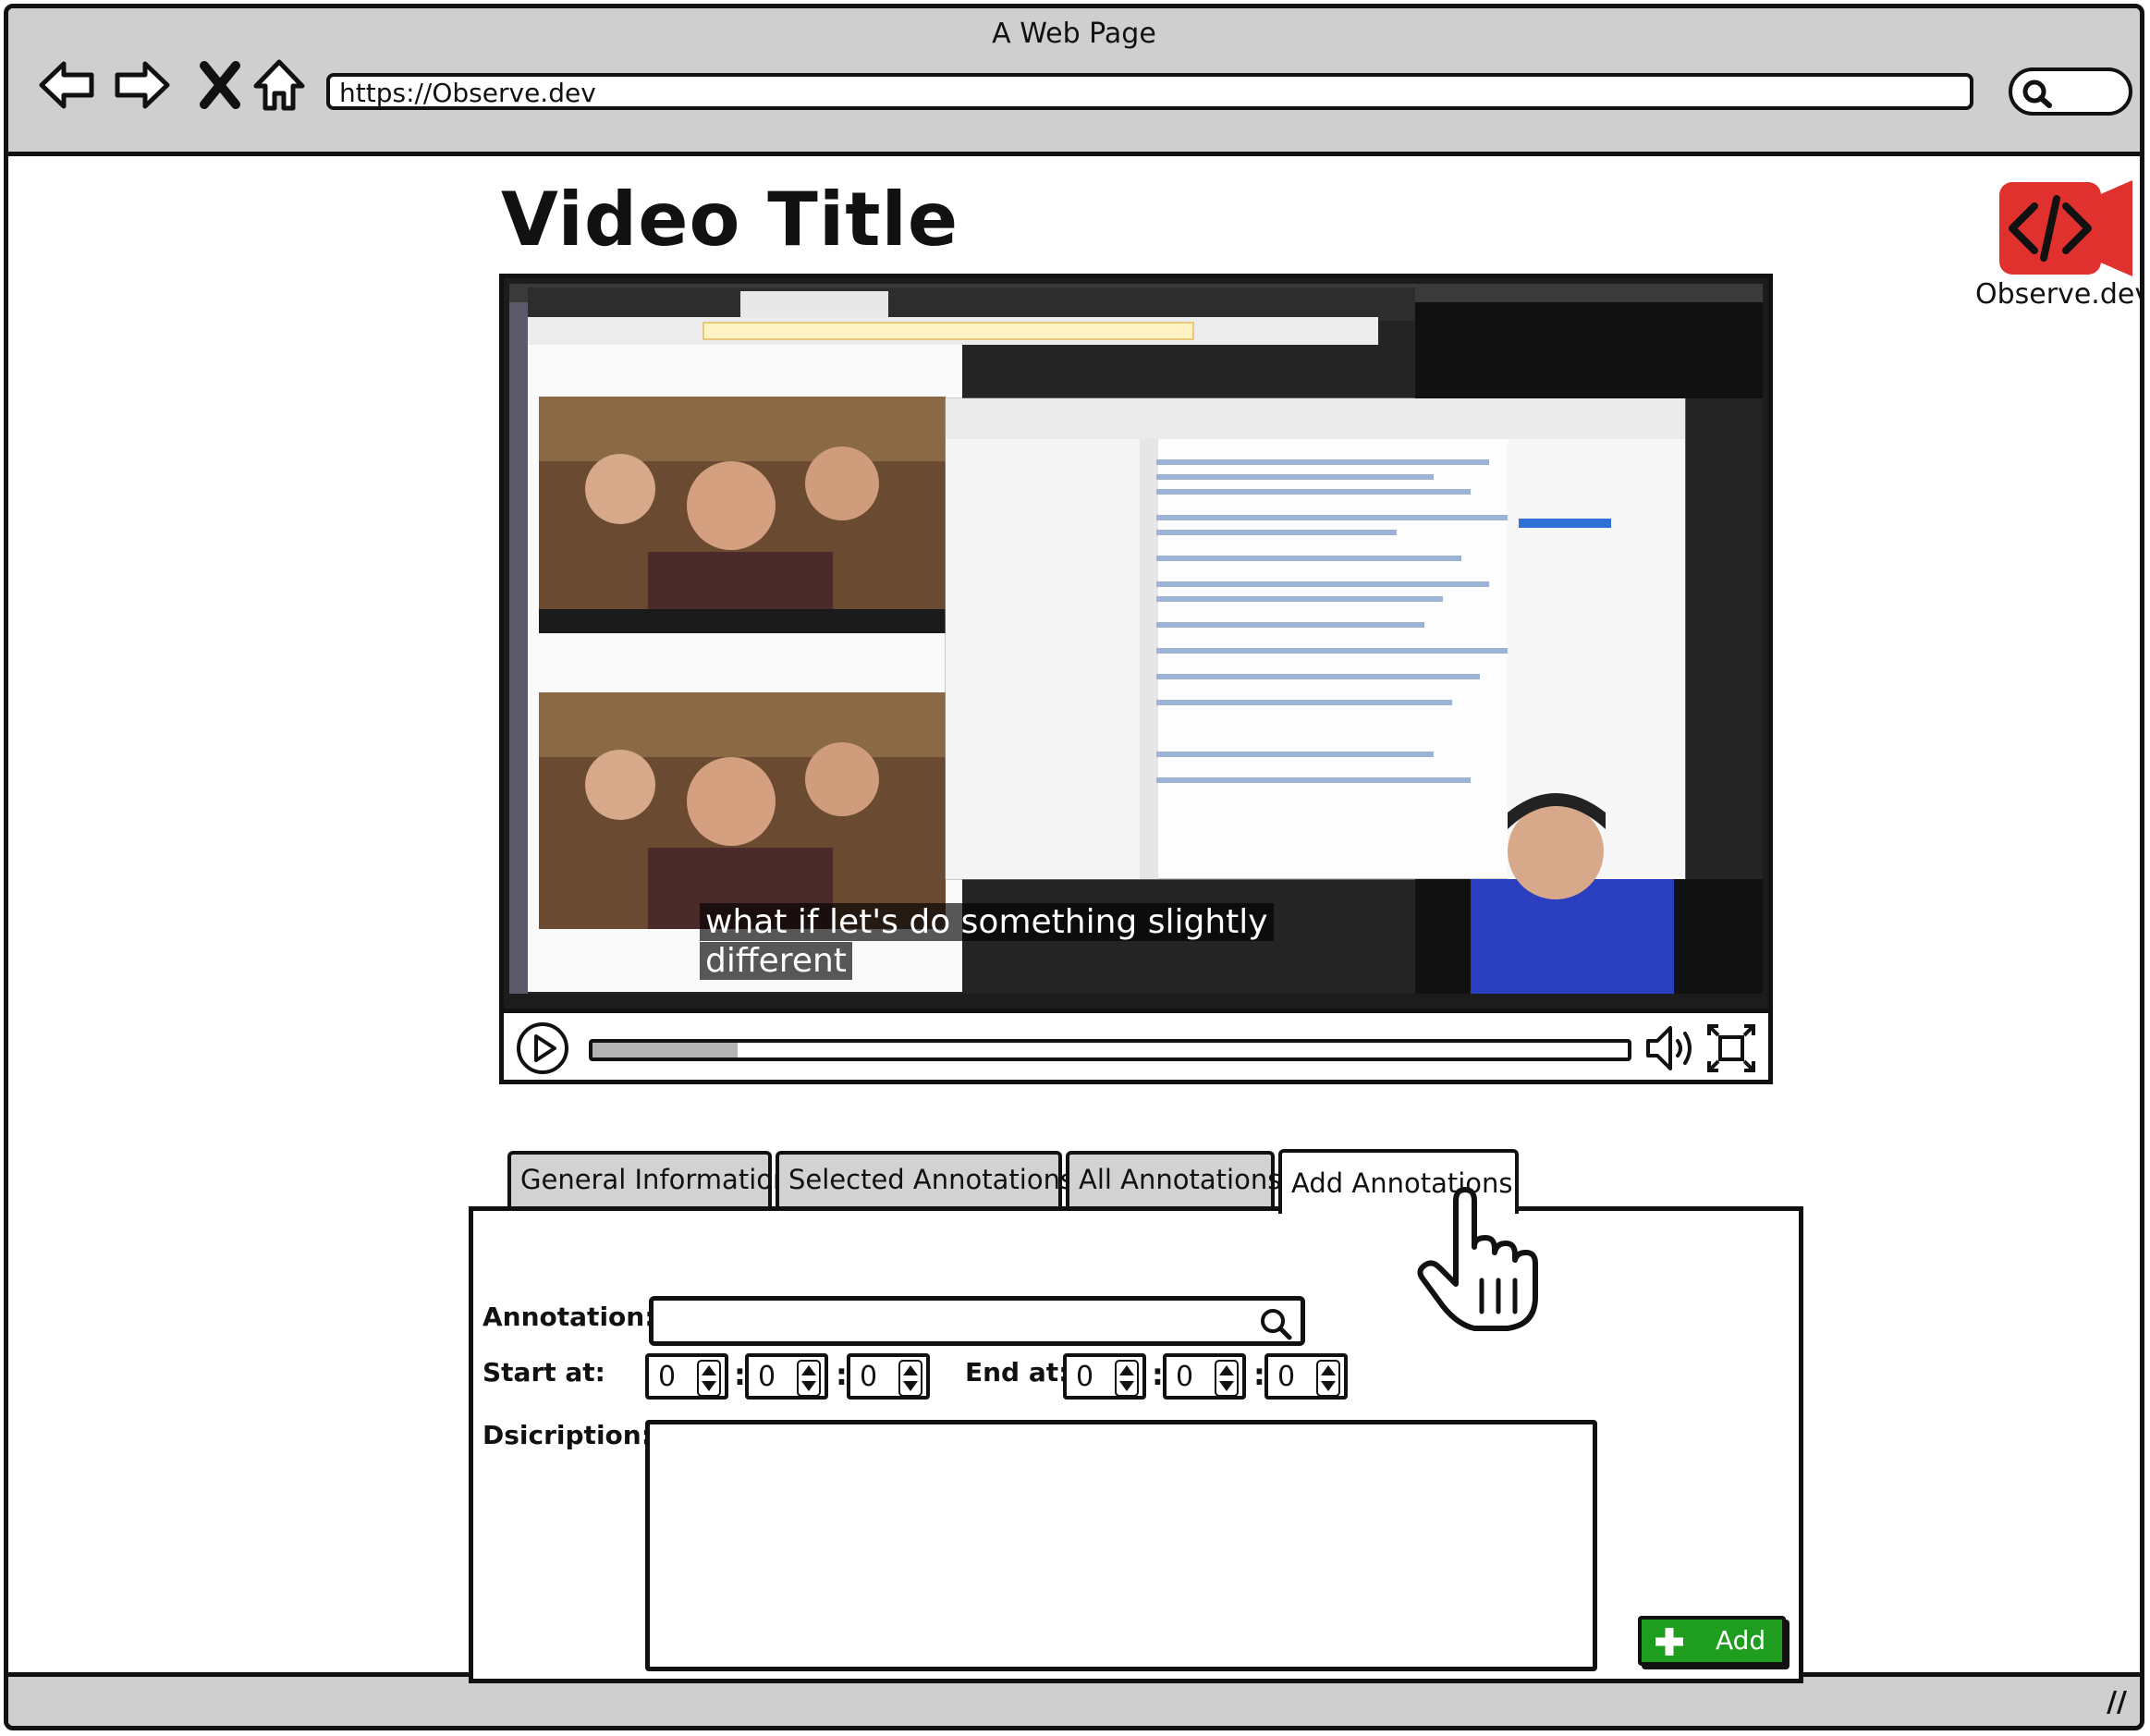 The height and width of the screenshot is (1736, 2150). I want to click on add-annotation-button: Add, so click(1712, 1641).